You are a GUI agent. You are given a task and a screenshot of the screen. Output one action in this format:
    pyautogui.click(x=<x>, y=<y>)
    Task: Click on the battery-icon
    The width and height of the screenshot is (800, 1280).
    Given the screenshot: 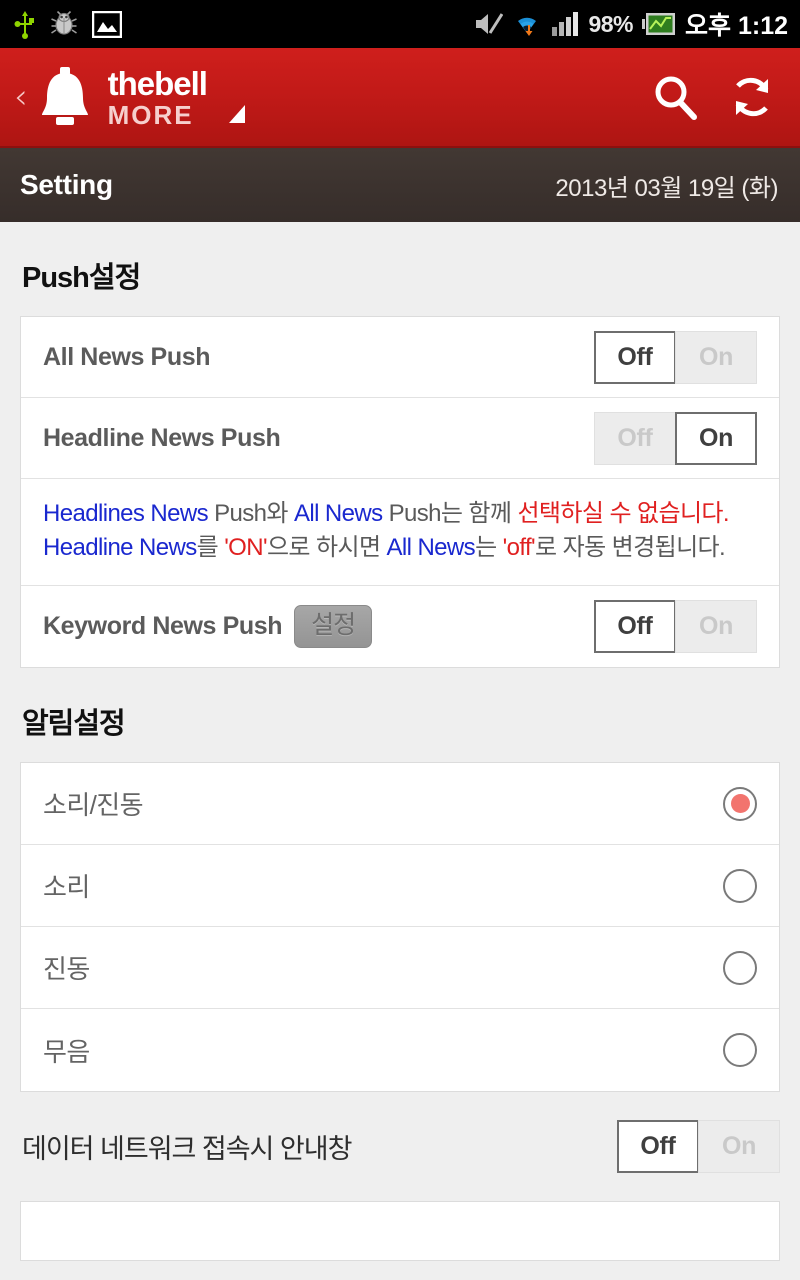 What is the action you would take?
    pyautogui.click(x=659, y=24)
    